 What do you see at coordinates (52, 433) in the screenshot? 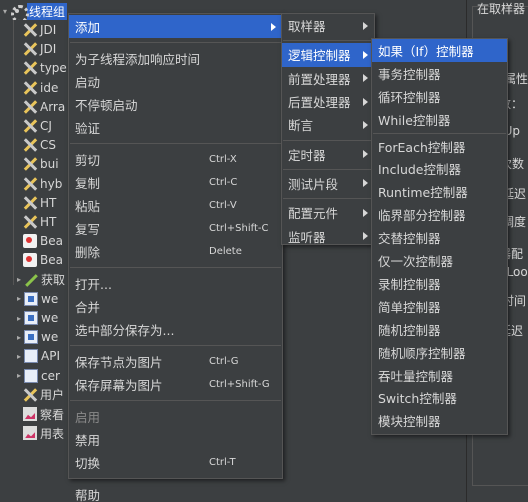
I see `tree-node-label: 用表` at bounding box center [52, 433].